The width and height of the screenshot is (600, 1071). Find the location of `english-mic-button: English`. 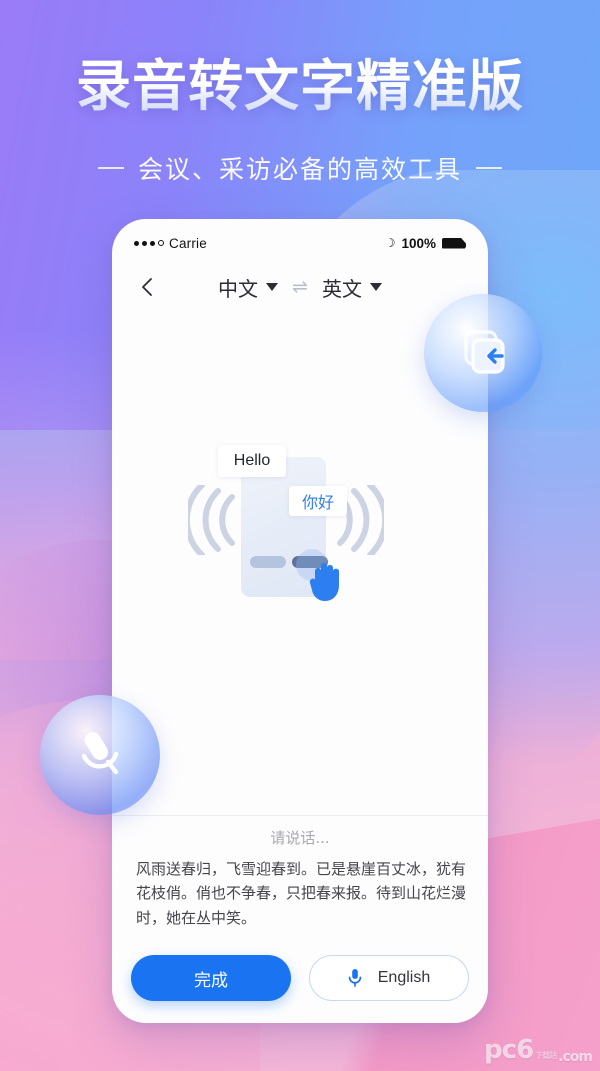

english-mic-button: English is located at coordinates (389, 978).